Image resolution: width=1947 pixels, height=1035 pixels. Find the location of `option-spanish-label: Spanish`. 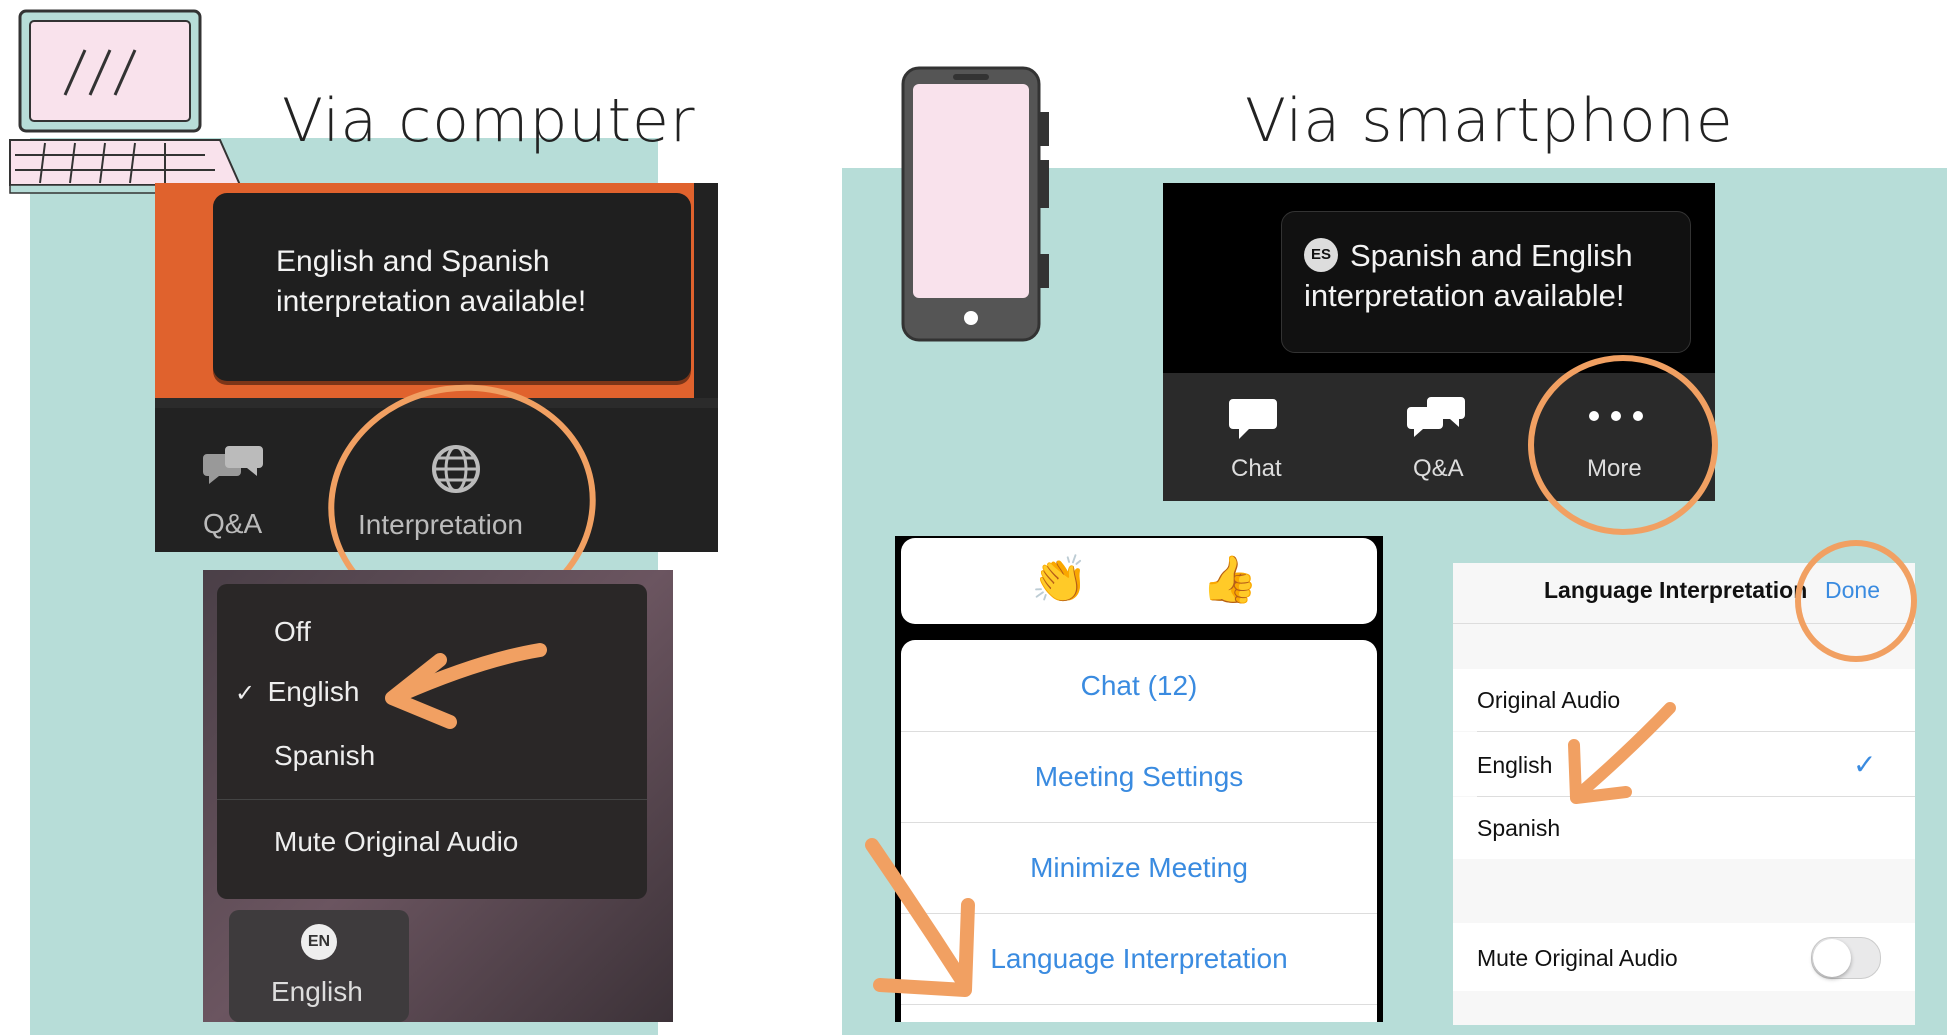

option-spanish-label: Spanish is located at coordinates (1519, 828).